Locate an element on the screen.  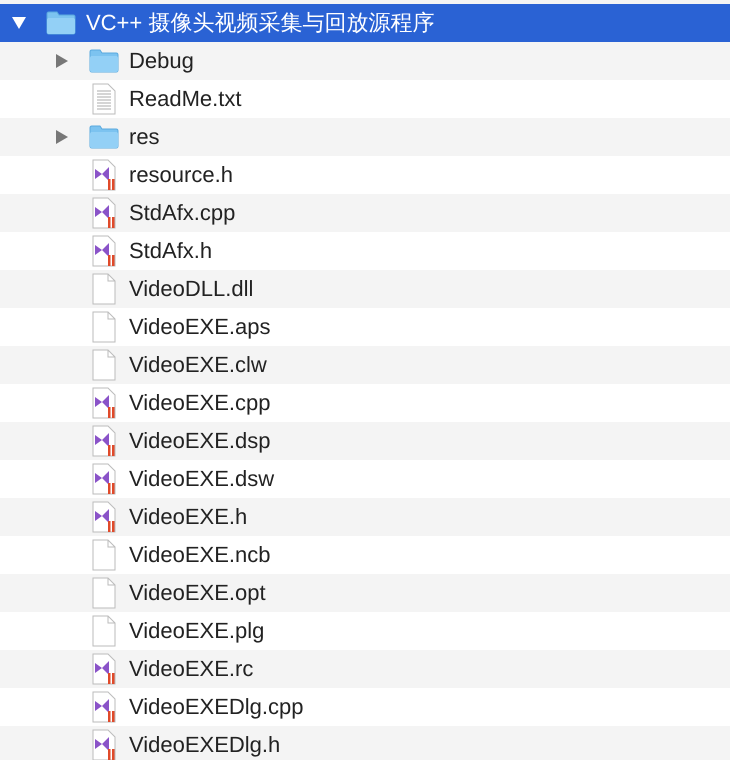
collapse-triangle-icon is located at coordinates (19, 23).